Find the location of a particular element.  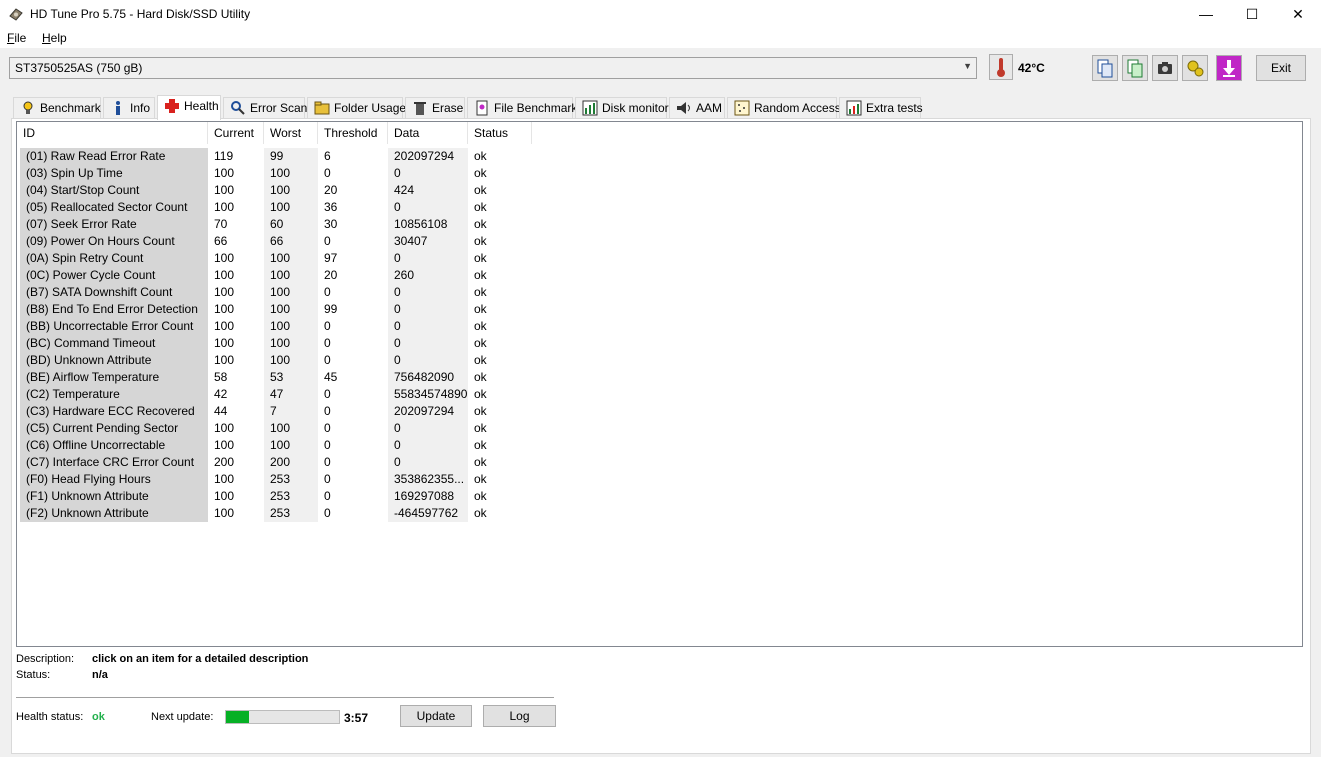

table-row: (BB) Uncorrectable Error Count 100 100 0 0 ok is located at coordinates (287, 326).